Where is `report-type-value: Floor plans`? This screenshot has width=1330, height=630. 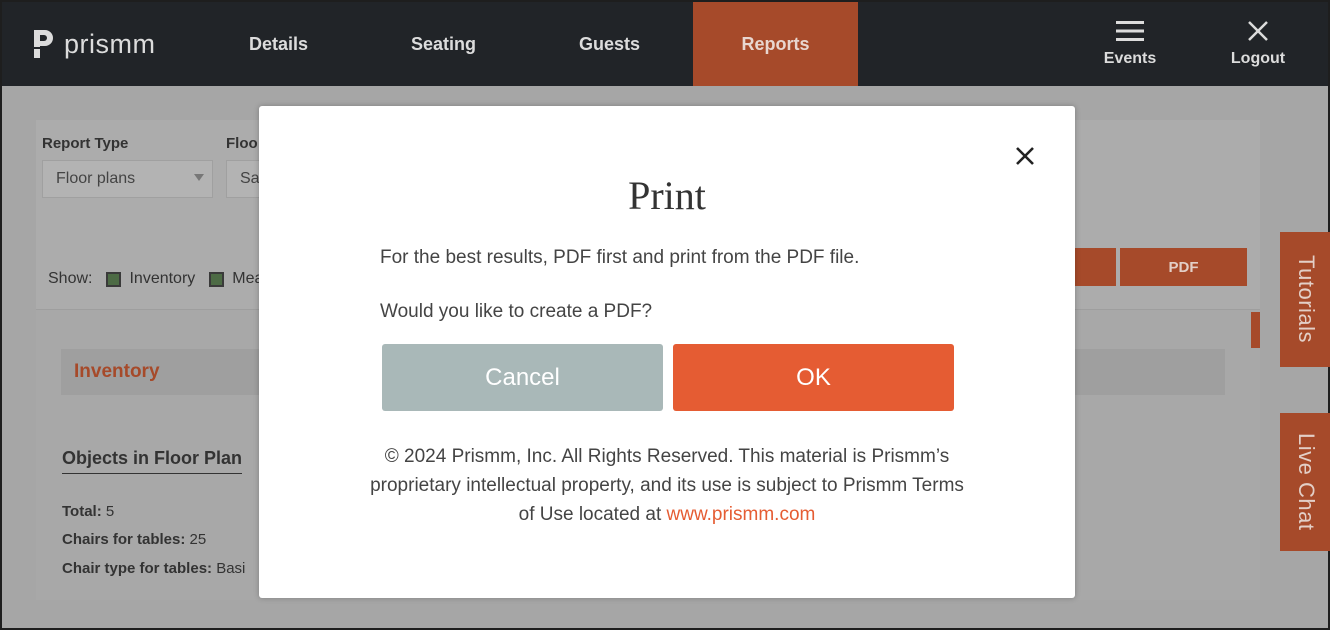
report-type-value: Floor plans is located at coordinates (96, 178).